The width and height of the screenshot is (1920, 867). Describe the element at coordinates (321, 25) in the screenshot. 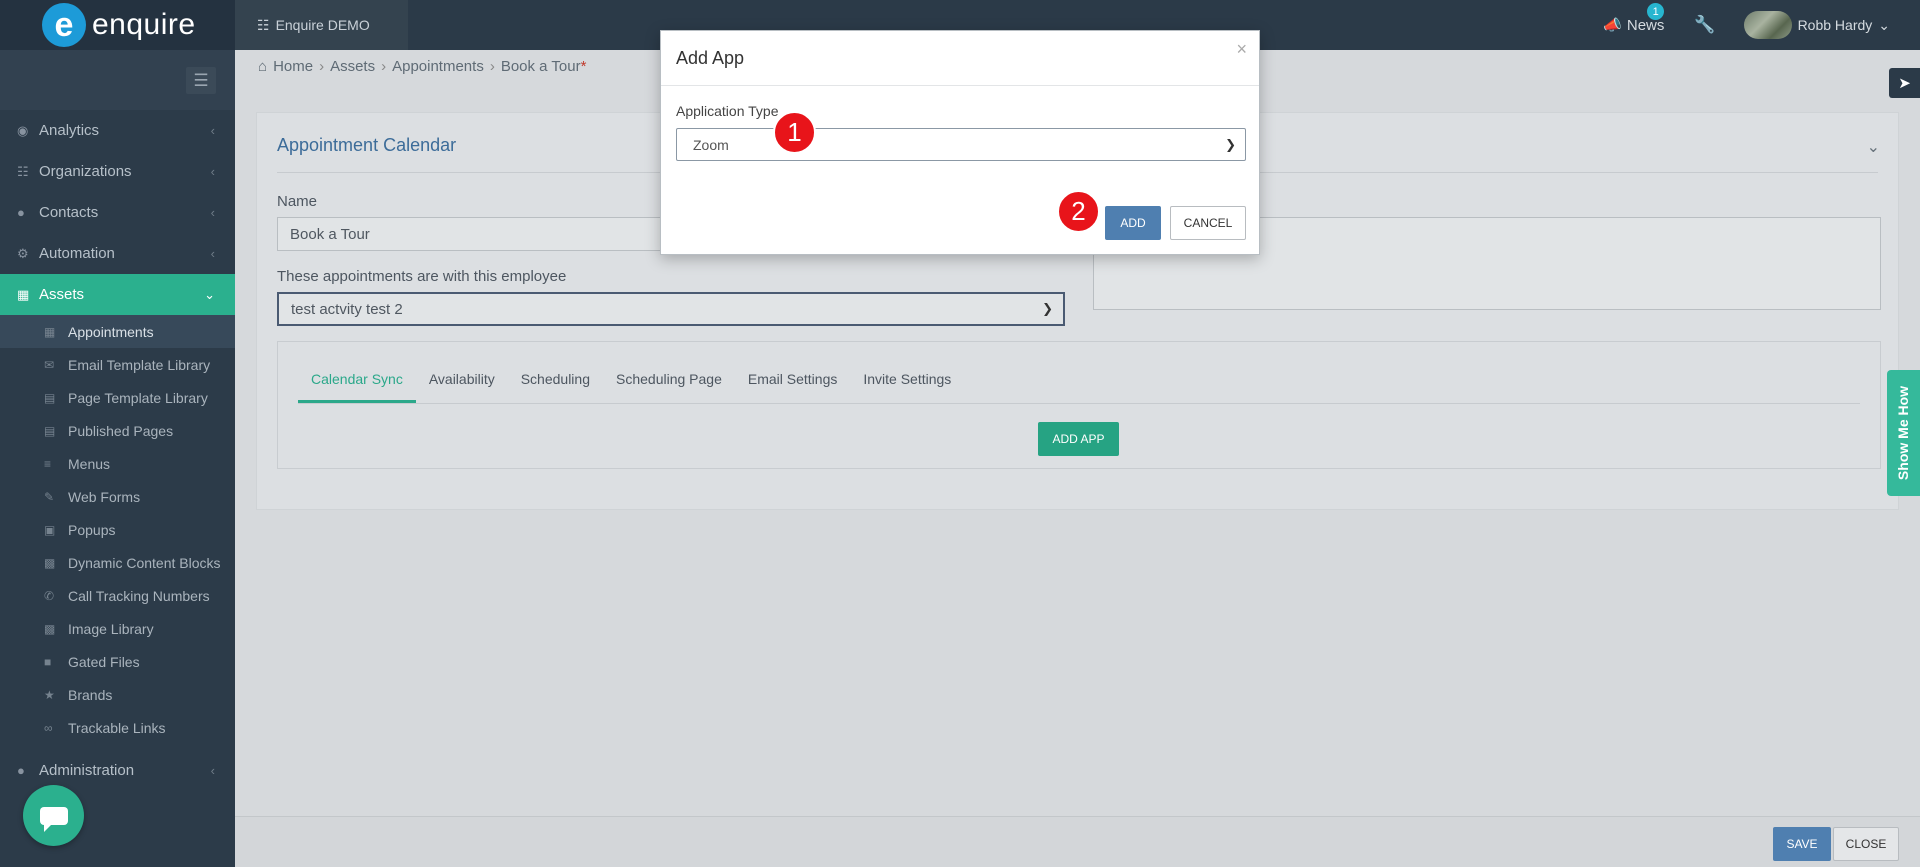

I see `account-switcher: ☷ Enquire DEMO` at that location.